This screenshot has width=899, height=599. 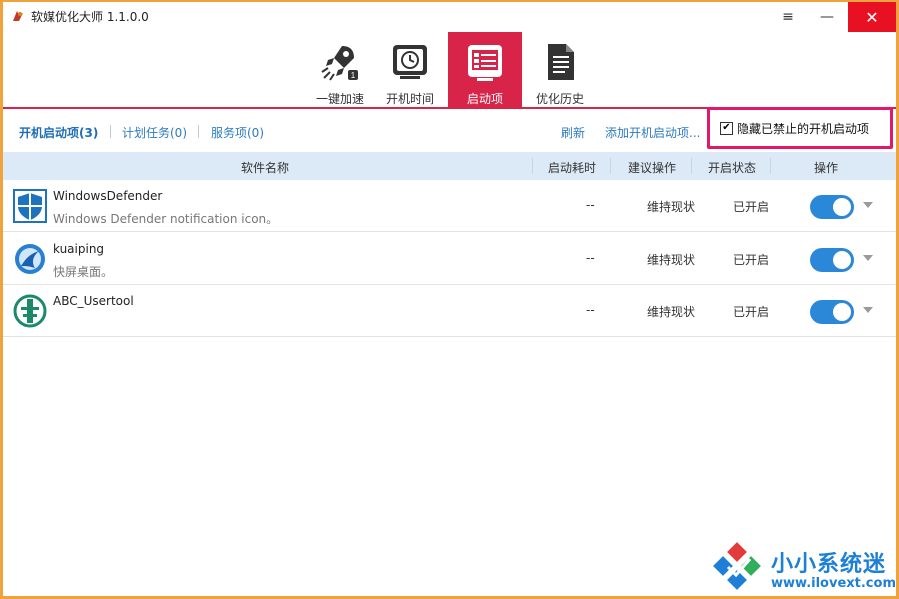 What do you see at coordinates (83, 272) in the screenshot?
I see `row-description: 快屏桌面。` at bounding box center [83, 272].